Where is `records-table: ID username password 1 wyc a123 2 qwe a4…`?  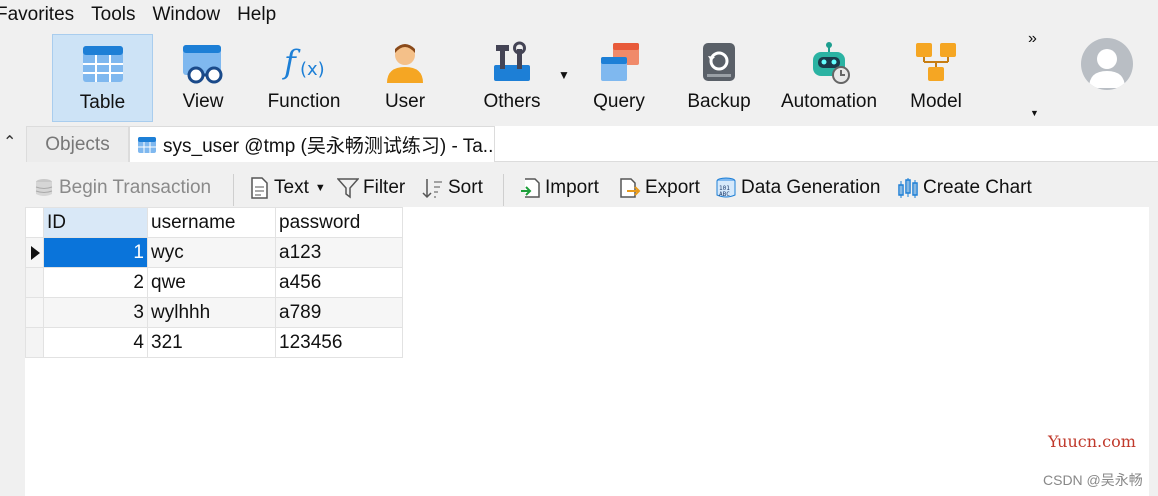 records-table: ID username password 1 wyc a123 2 qwe a4… is located at coordinates (214, 282).